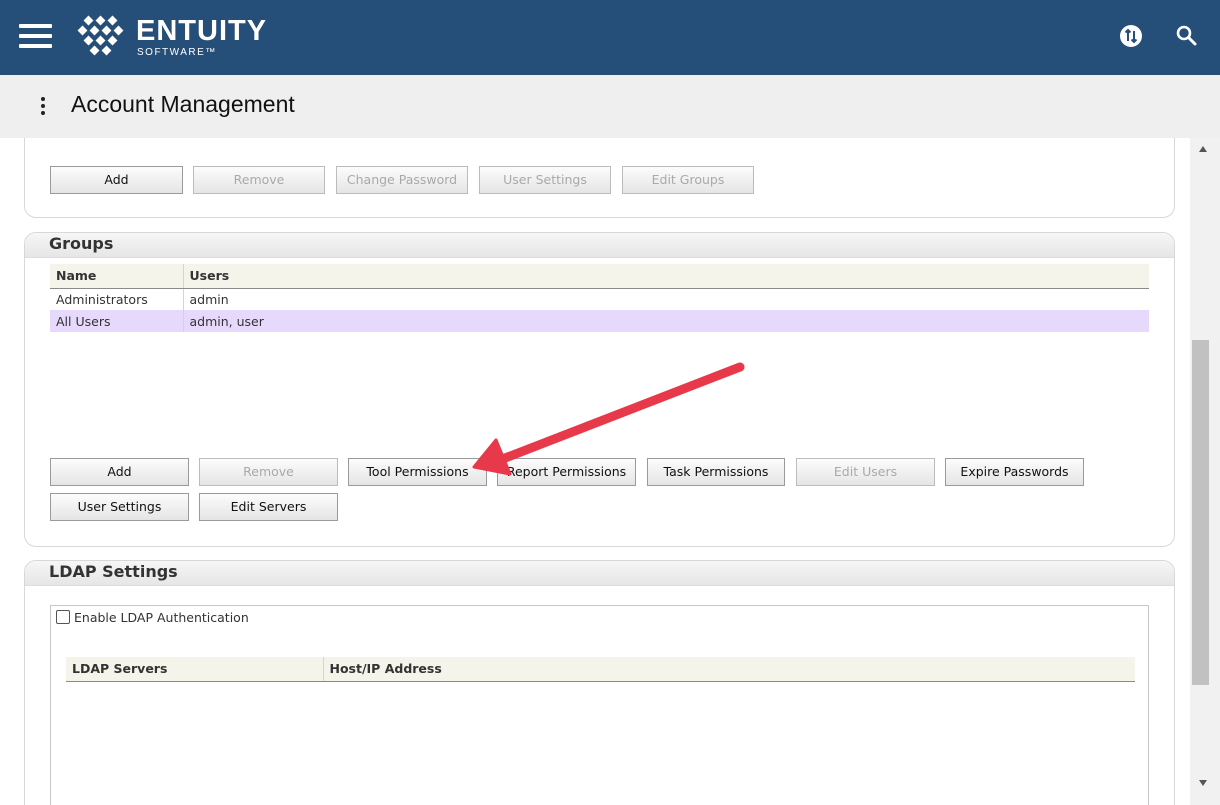 The width and height of the screenshot is (1220, 805). I want to click on group-name: All Users, so click(116, 321).